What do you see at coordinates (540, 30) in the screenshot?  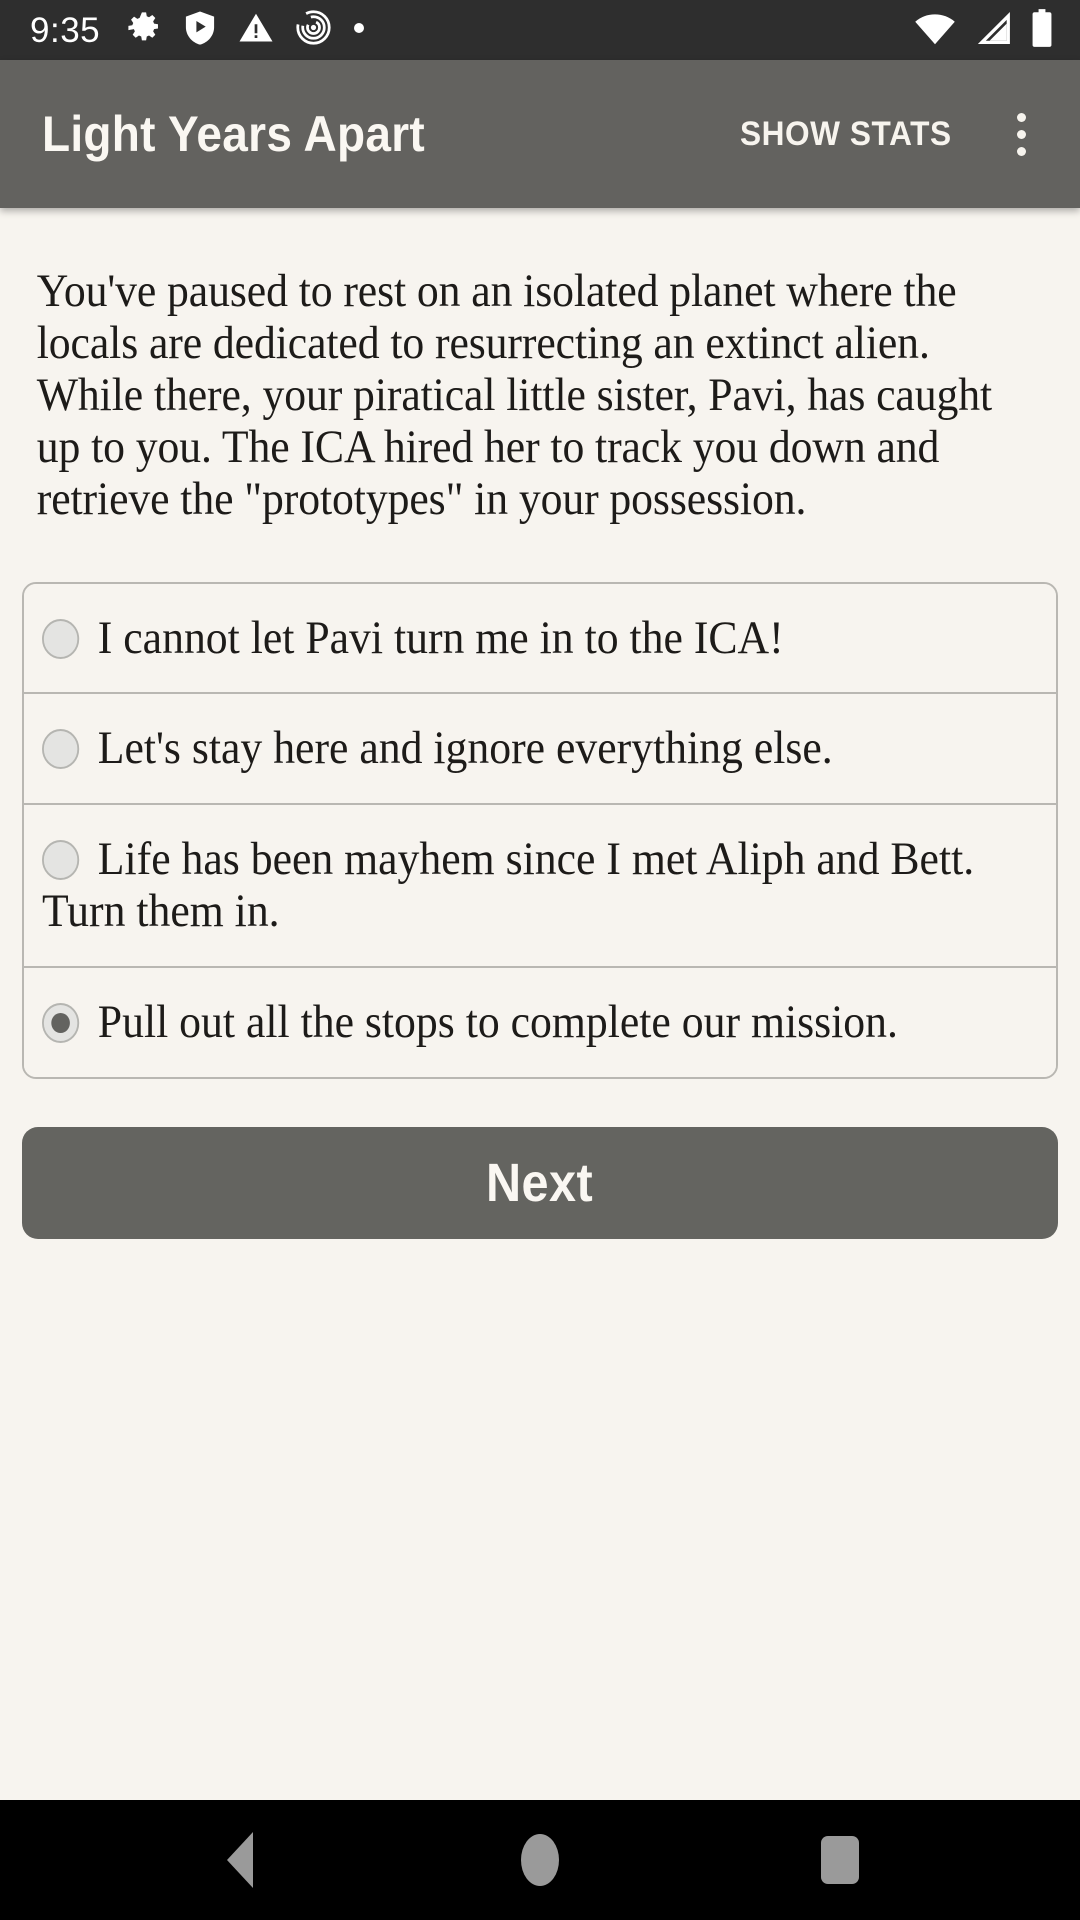 I see `status-bar: 9:35` at bounding box center [540, 30].